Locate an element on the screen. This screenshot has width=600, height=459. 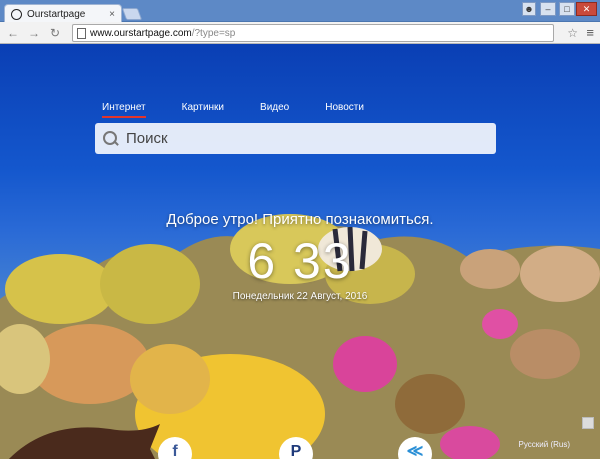
search-box is located at coordinates (295, 138).